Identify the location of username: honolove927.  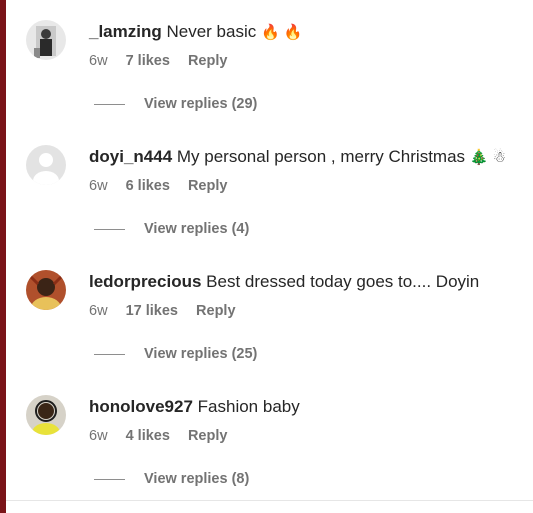
(141, 406).